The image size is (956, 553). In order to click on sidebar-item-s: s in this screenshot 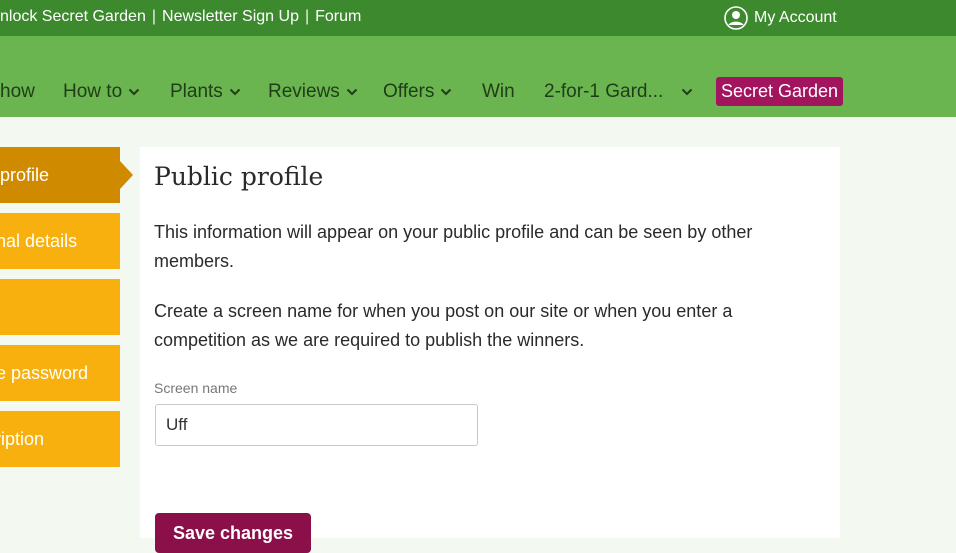, I will do `click(60, 307)`.